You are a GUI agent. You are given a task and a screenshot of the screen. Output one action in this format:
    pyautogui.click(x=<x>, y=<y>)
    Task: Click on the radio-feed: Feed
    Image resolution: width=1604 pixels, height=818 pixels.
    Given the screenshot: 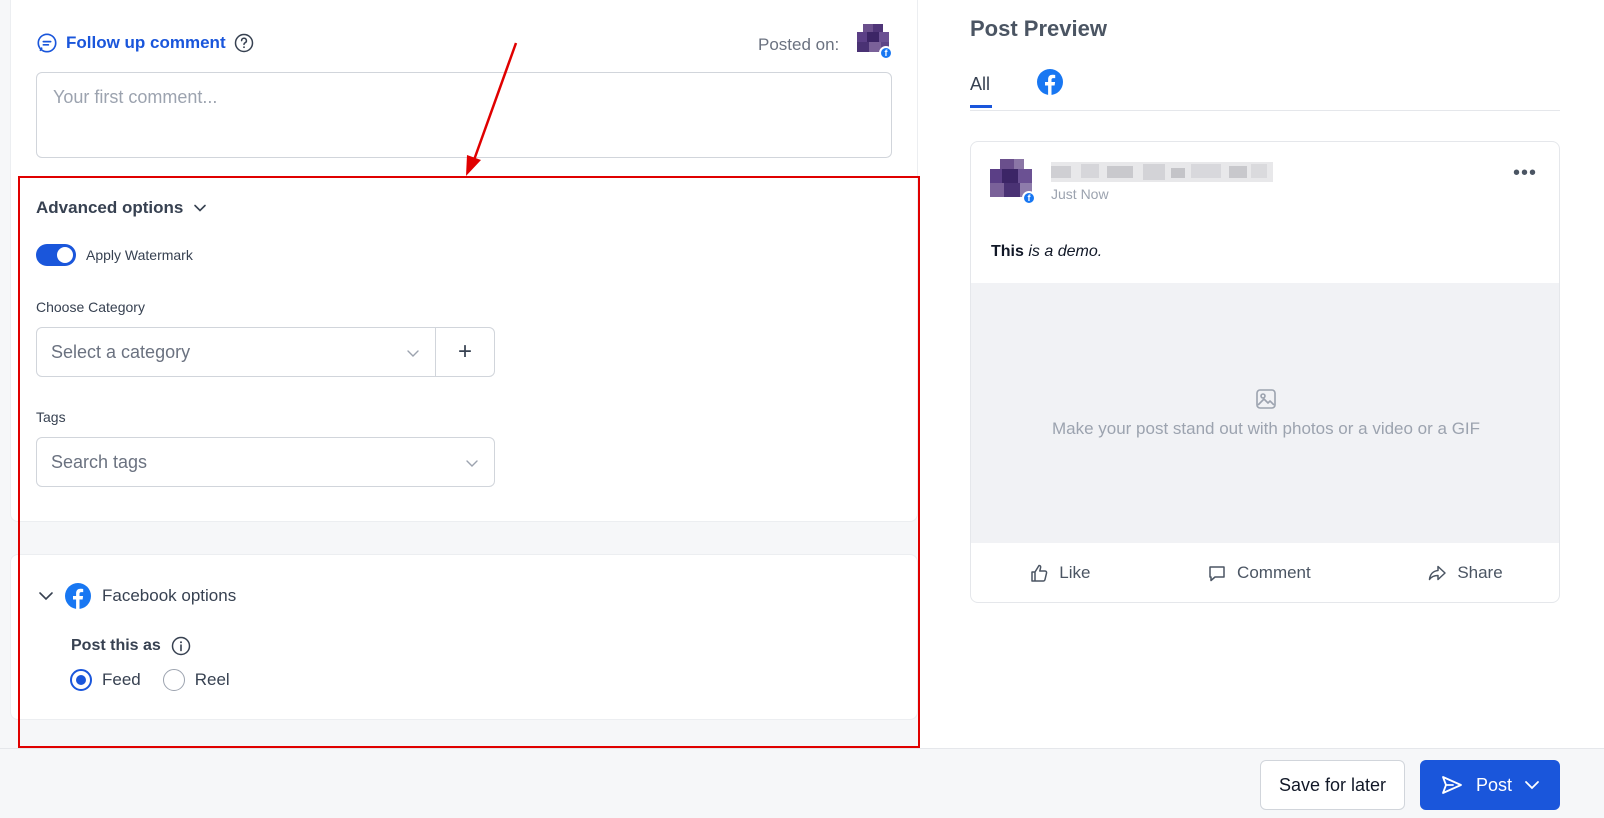 What is the action you would take?
    pyautogui.click(x=105, y=680)
    